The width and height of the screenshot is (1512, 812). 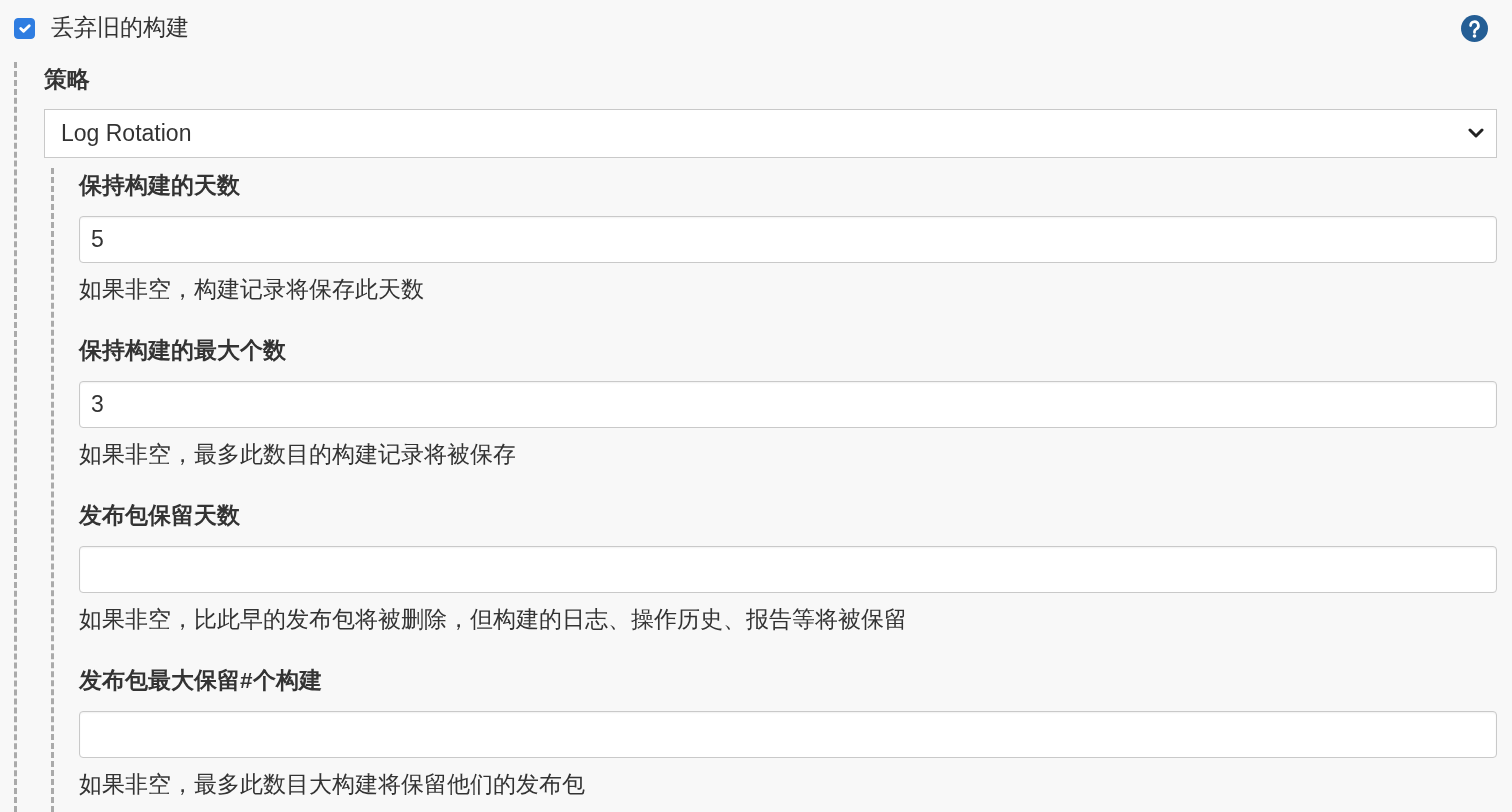 I want to click on checkbox, so click(x=24, y=28).